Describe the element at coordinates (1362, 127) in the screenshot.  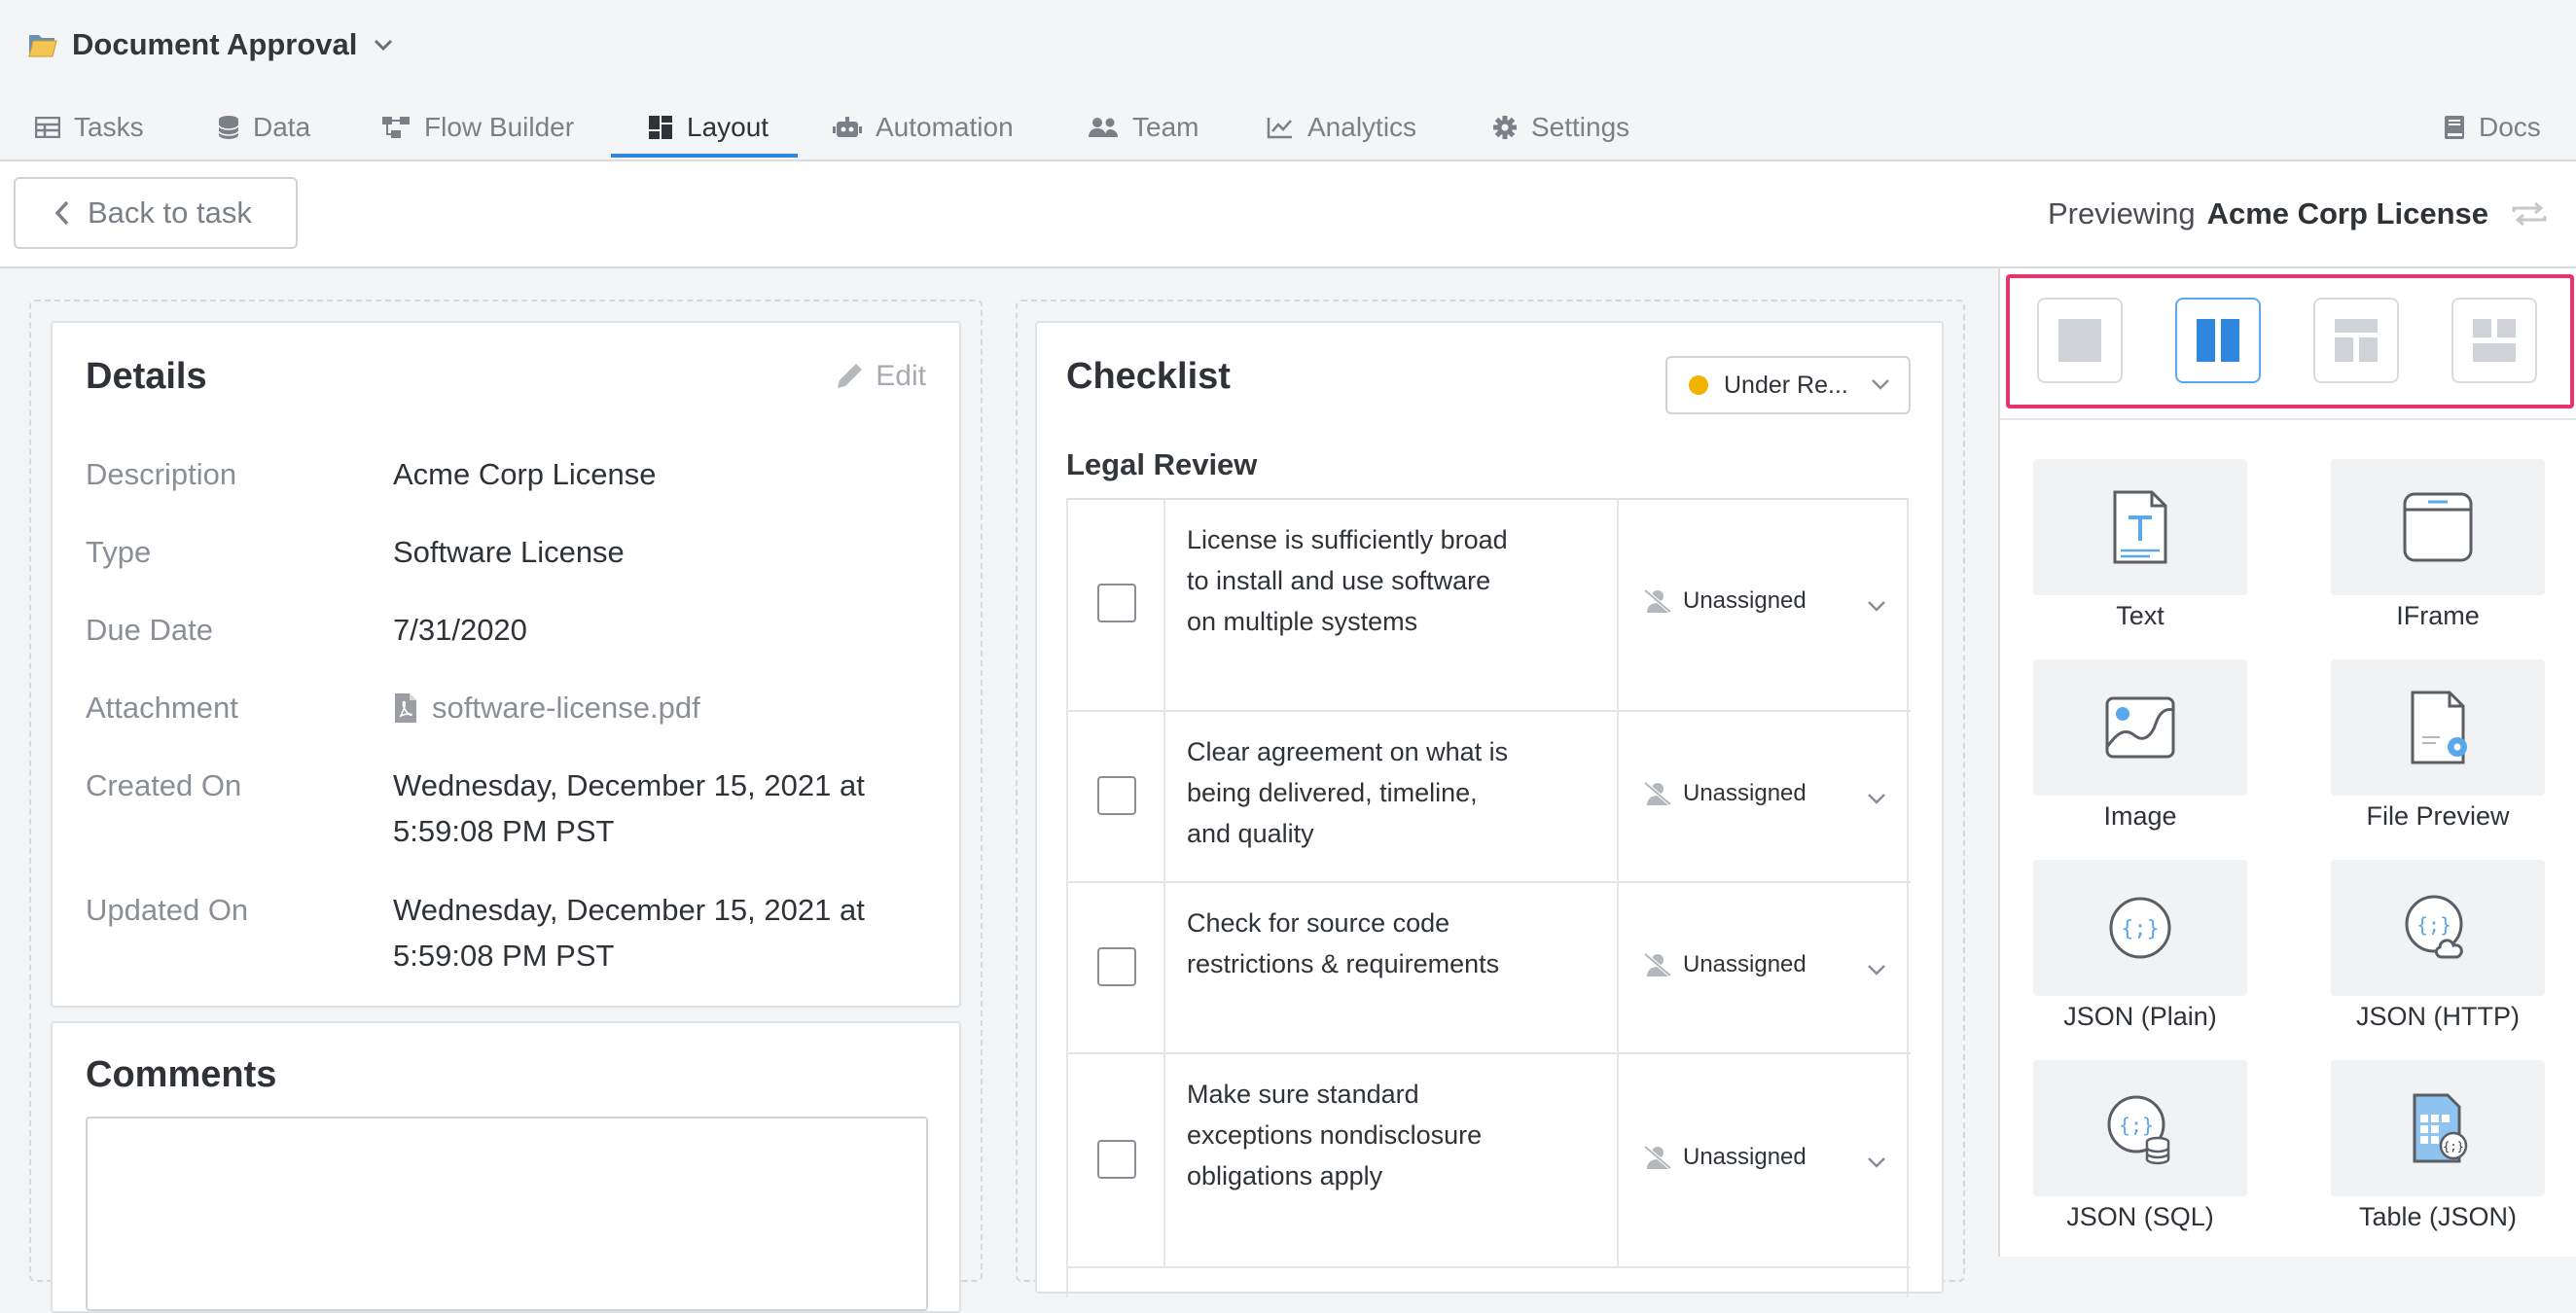
I see `tab-label: Analytics` at that location.